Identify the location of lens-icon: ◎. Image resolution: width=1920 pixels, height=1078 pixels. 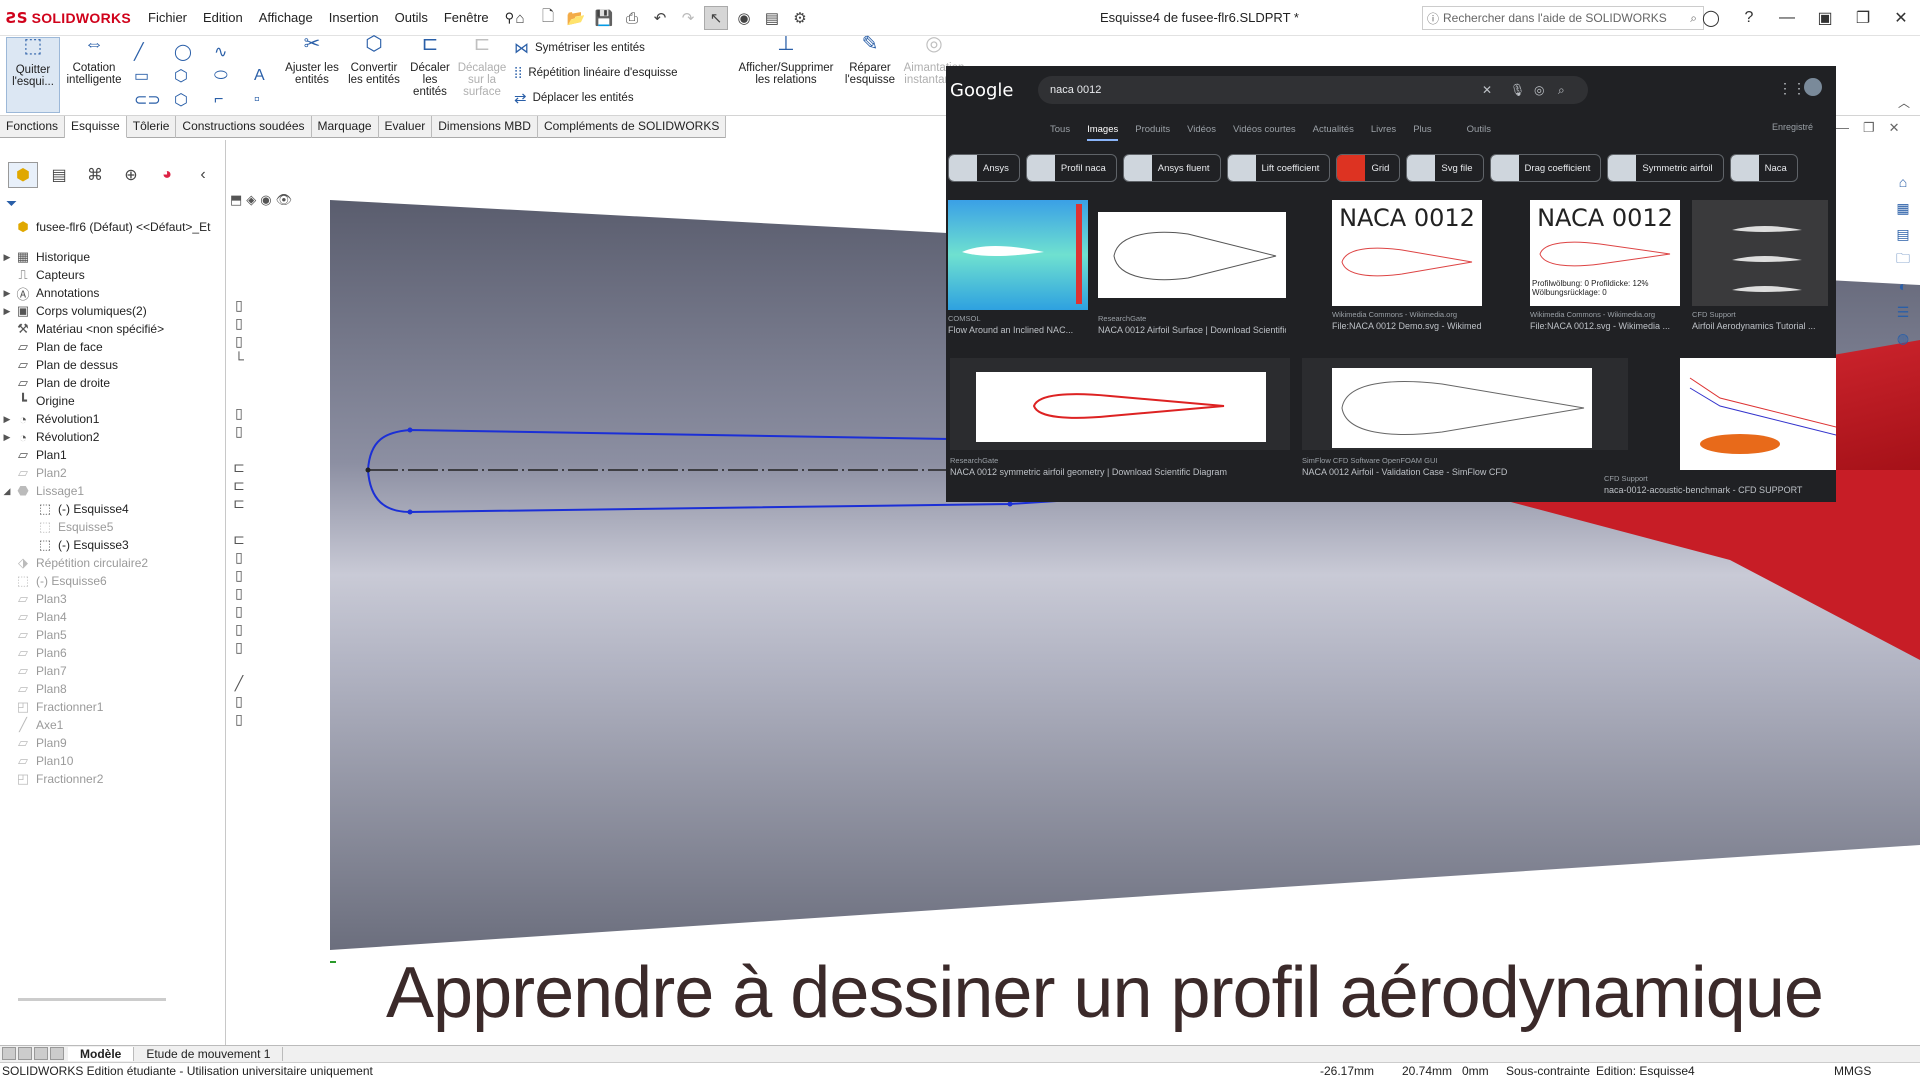
(1539, 90).